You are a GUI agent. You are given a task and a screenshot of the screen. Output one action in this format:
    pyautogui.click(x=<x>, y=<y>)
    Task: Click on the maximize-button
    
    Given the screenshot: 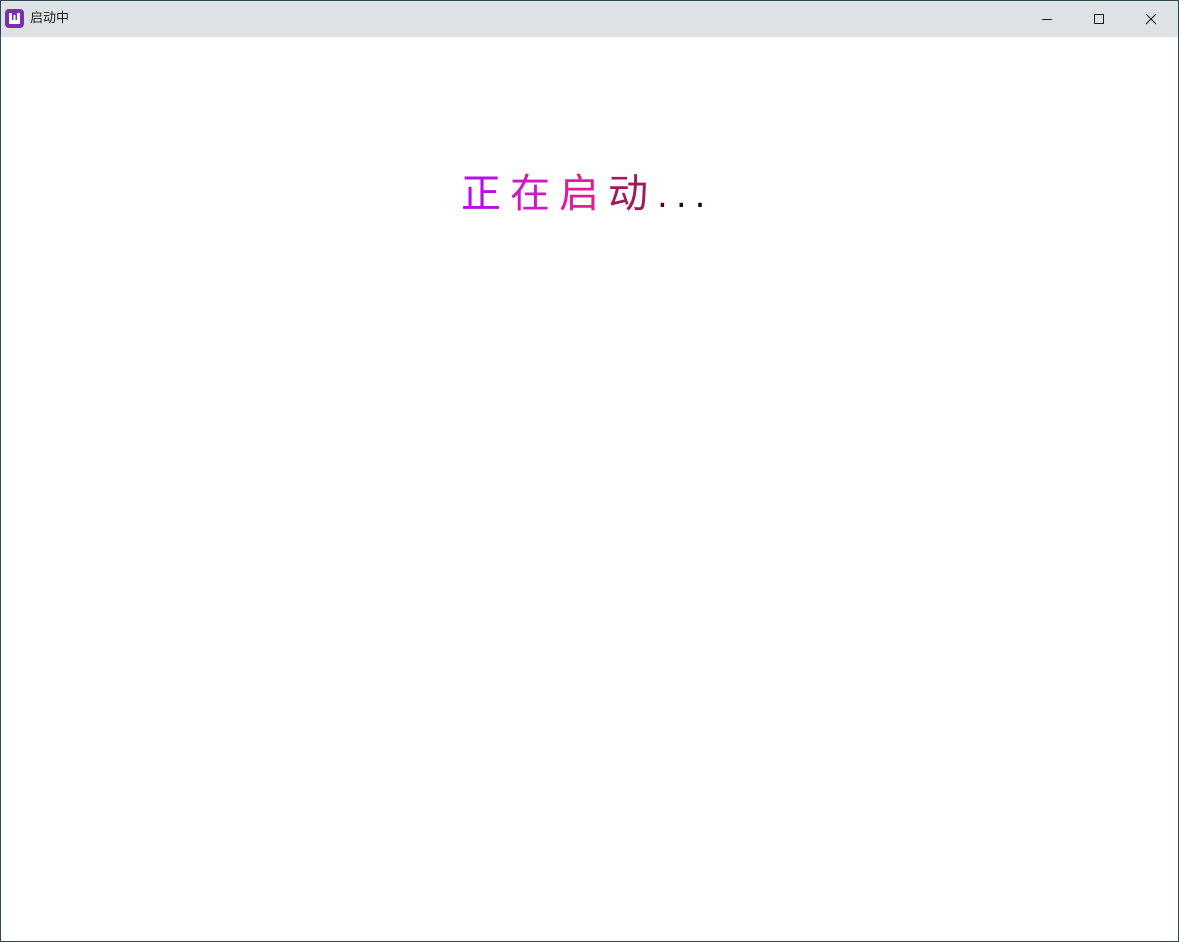 What is the action you would take?
    pyautogui.click(x=1099, y=19)
    